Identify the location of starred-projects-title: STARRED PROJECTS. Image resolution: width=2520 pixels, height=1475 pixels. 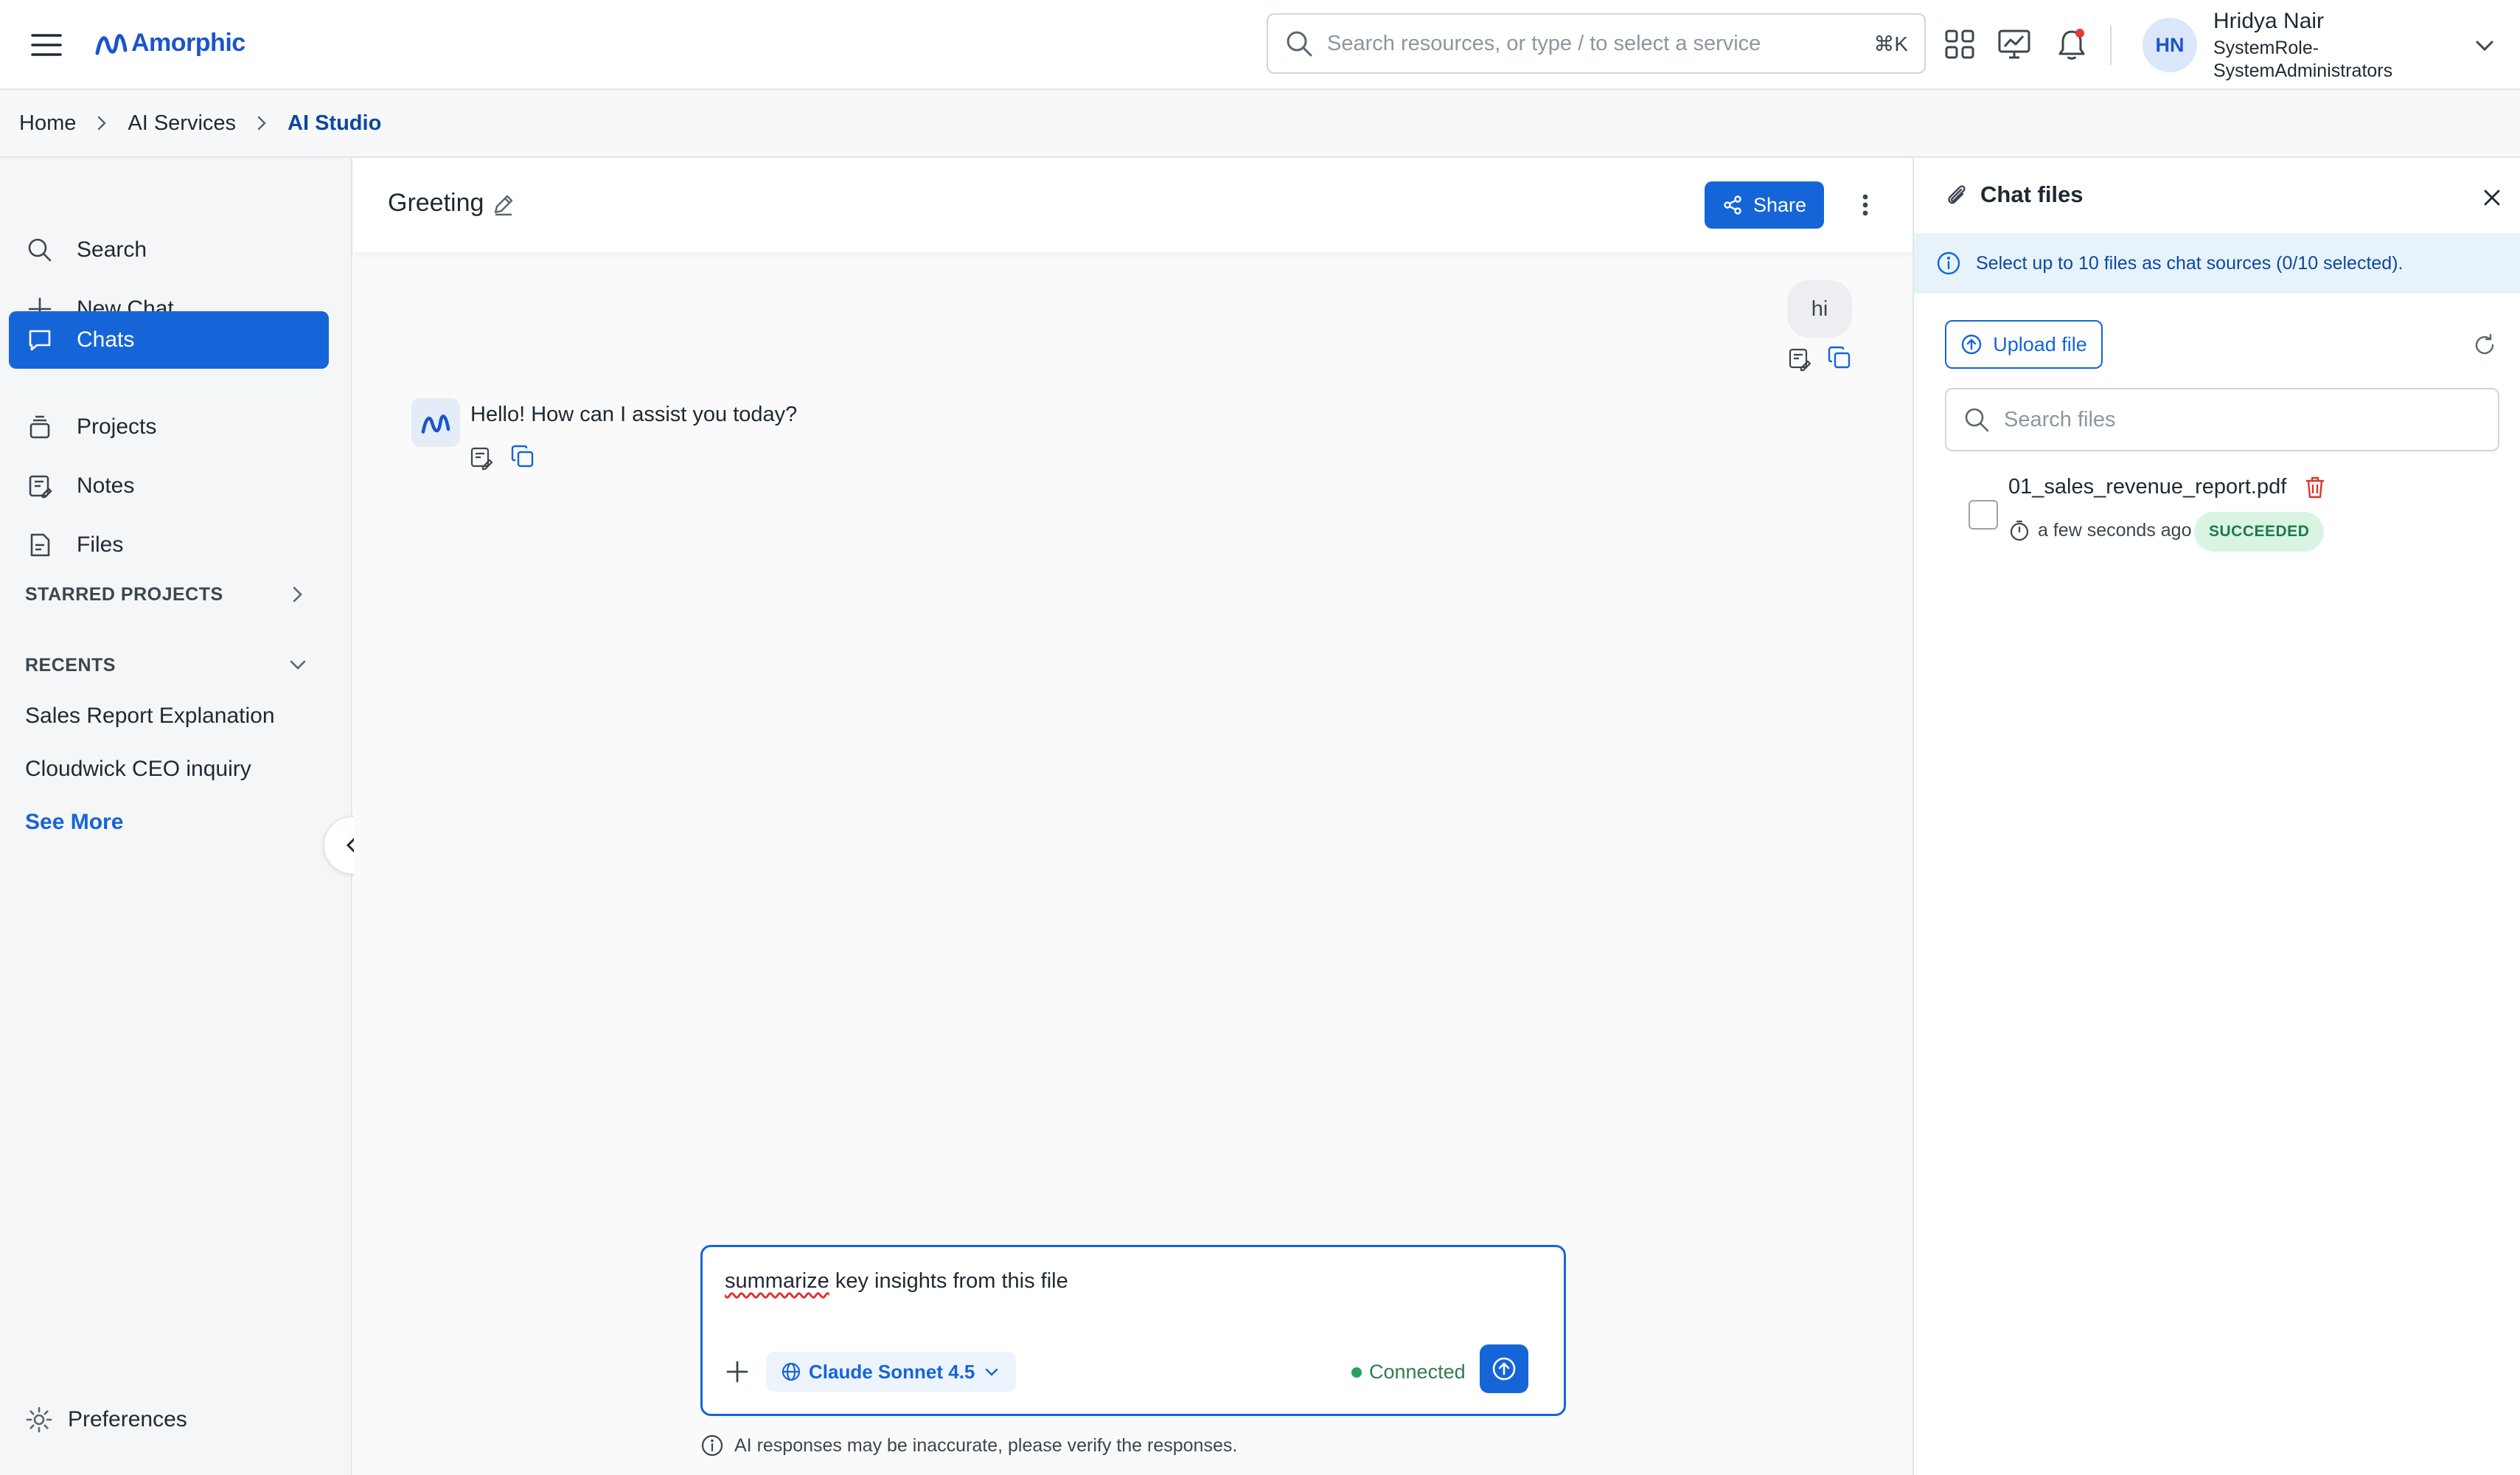
(124, 594).